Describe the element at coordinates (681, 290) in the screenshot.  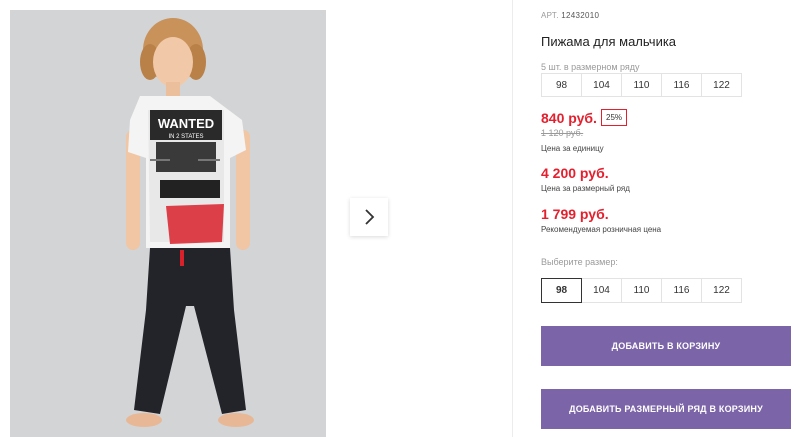
I see `size-option-116: 116` at that location.